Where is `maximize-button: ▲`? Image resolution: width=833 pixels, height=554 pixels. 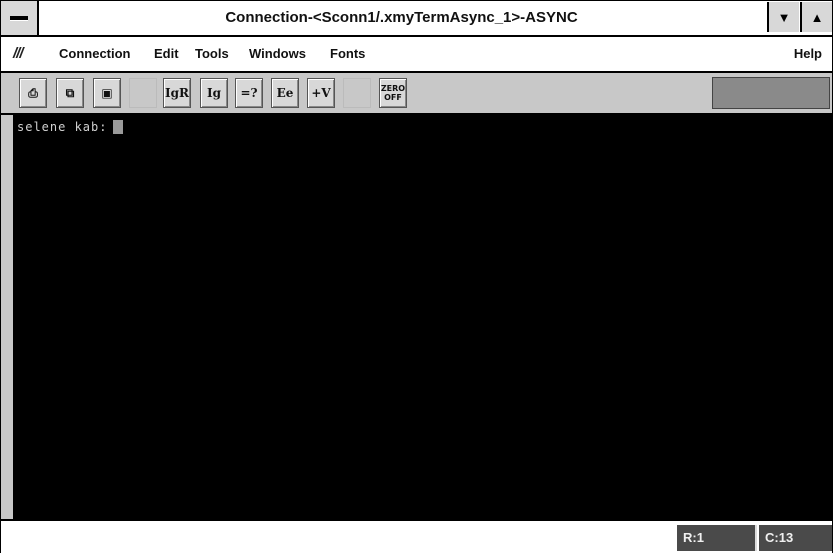 maximize-button: ▲ is located at coordinates (816, 17).